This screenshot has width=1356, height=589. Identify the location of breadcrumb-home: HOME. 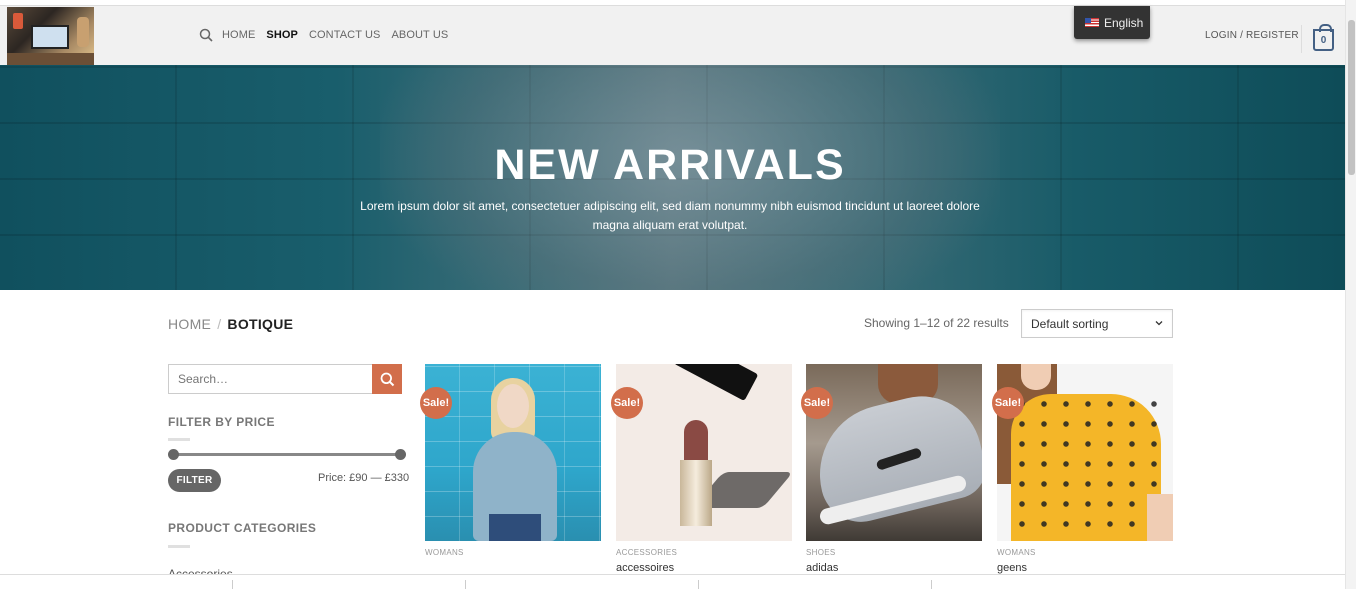
(189, 324).